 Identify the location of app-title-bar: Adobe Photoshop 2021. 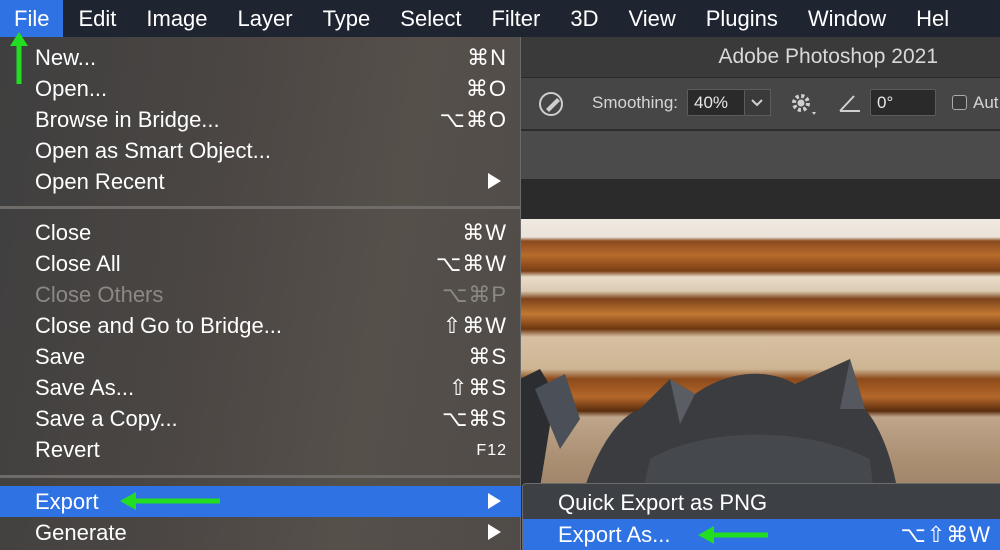
(760, 57).